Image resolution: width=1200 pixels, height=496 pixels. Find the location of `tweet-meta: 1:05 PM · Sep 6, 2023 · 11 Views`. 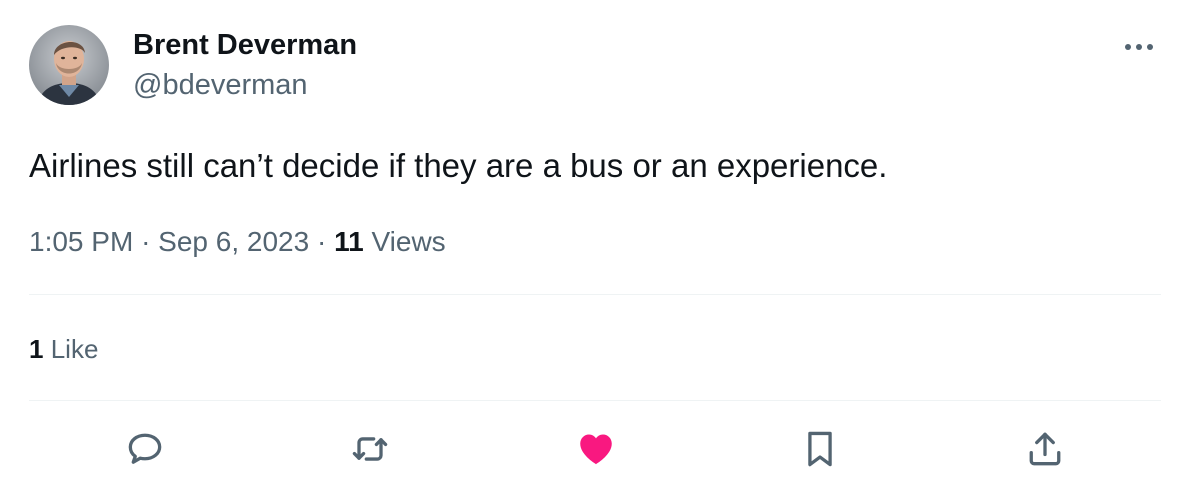

tweet-meta: 1:05 PM · Sep 6, 2023 · 11 Views is located at coordinates (237, 242).